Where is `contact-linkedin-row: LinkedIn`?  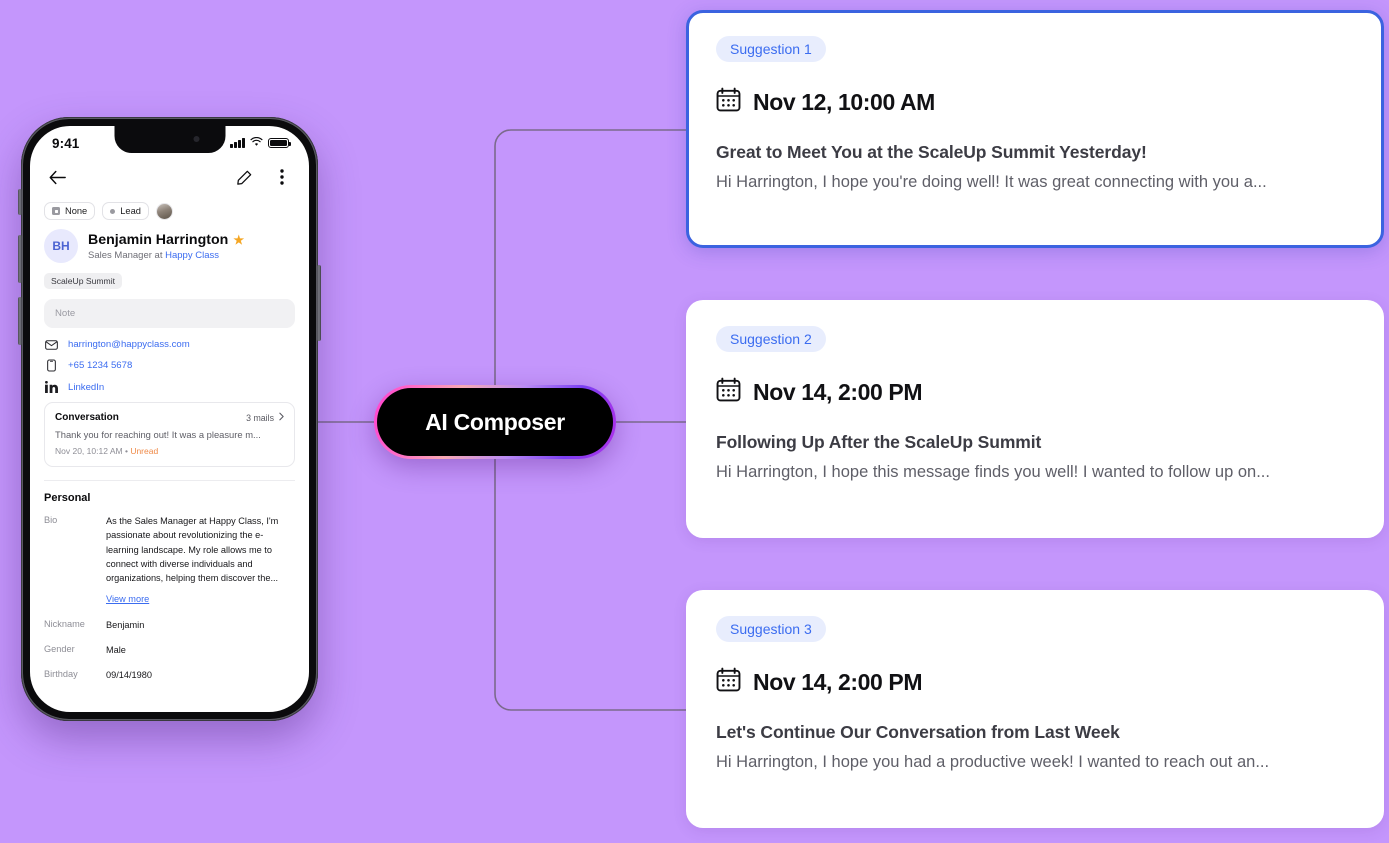 contact-linkedin-row: LinkedIn is located at coordinates (169, 387).